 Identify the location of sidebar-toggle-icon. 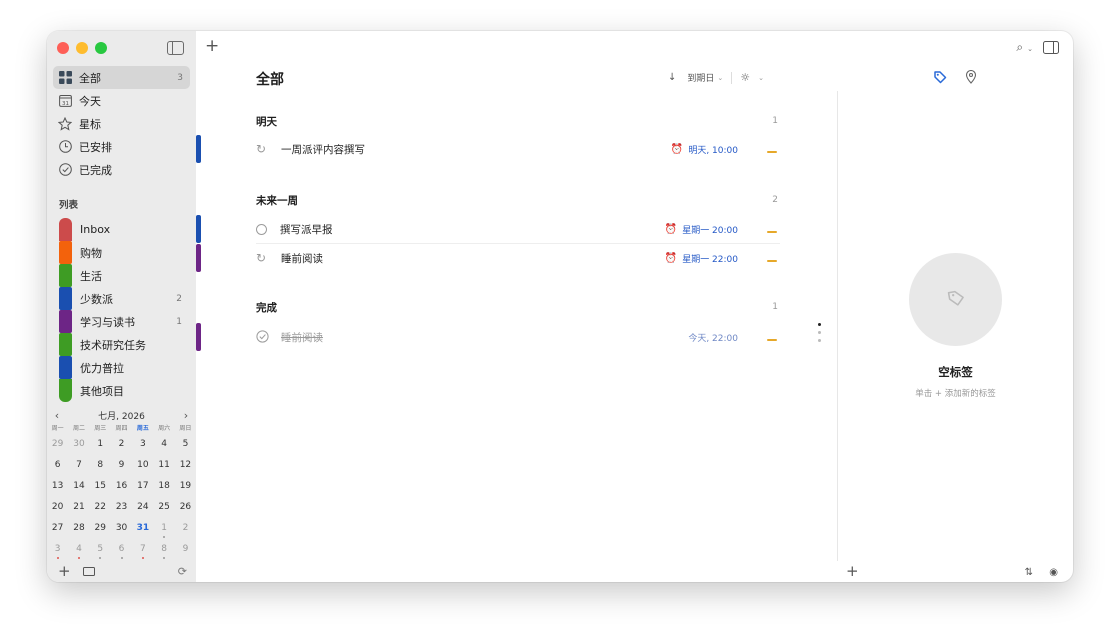
(175, 48).